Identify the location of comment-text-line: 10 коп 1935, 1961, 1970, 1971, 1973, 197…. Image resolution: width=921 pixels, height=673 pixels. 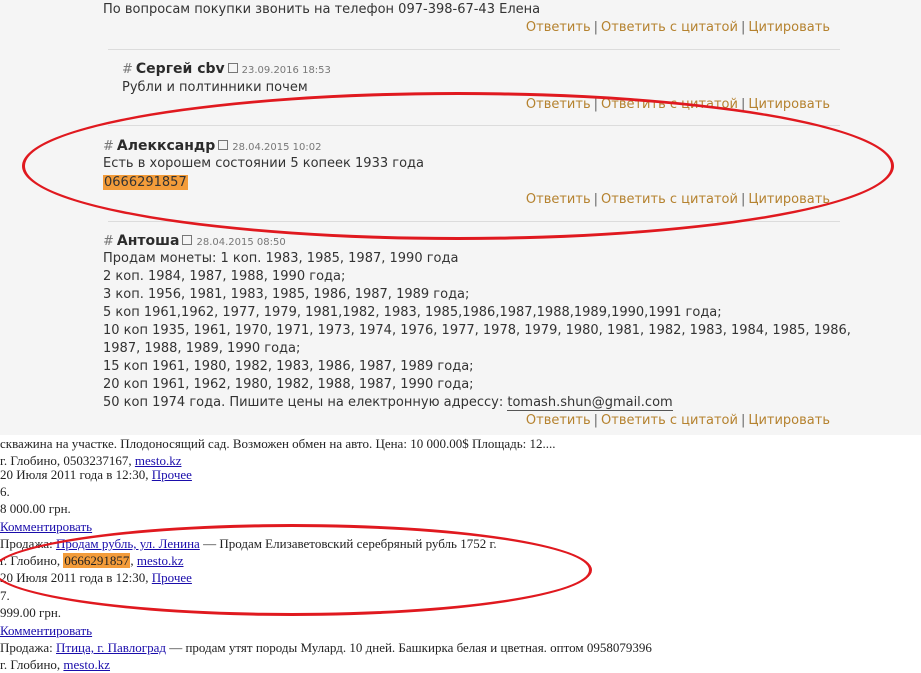
(477, 330).